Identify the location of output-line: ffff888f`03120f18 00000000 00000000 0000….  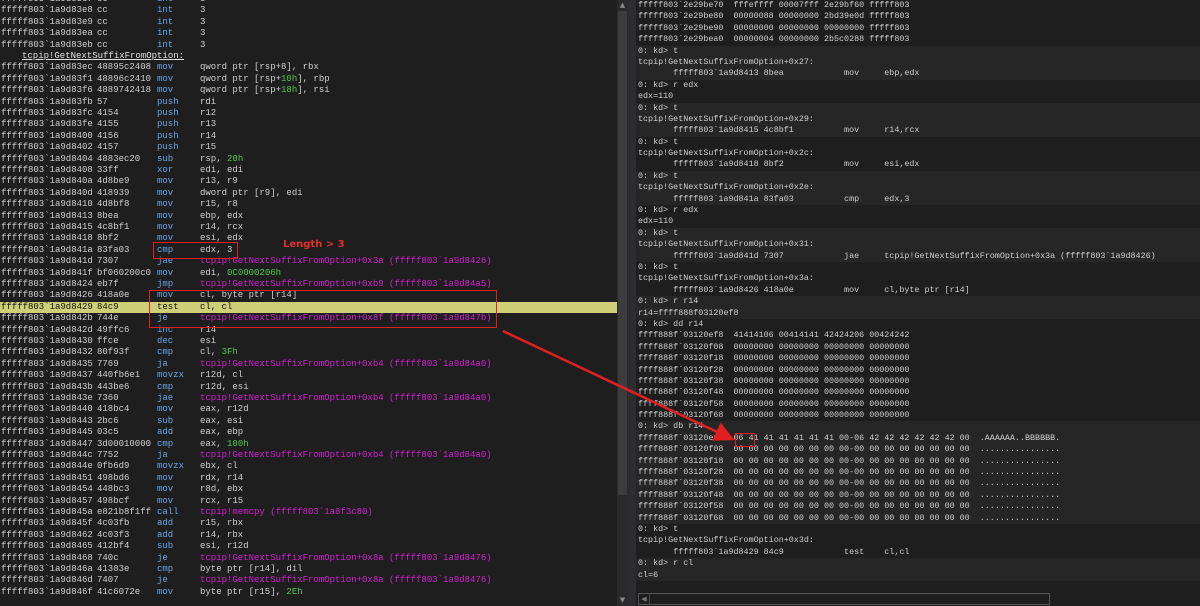
(774, 358).